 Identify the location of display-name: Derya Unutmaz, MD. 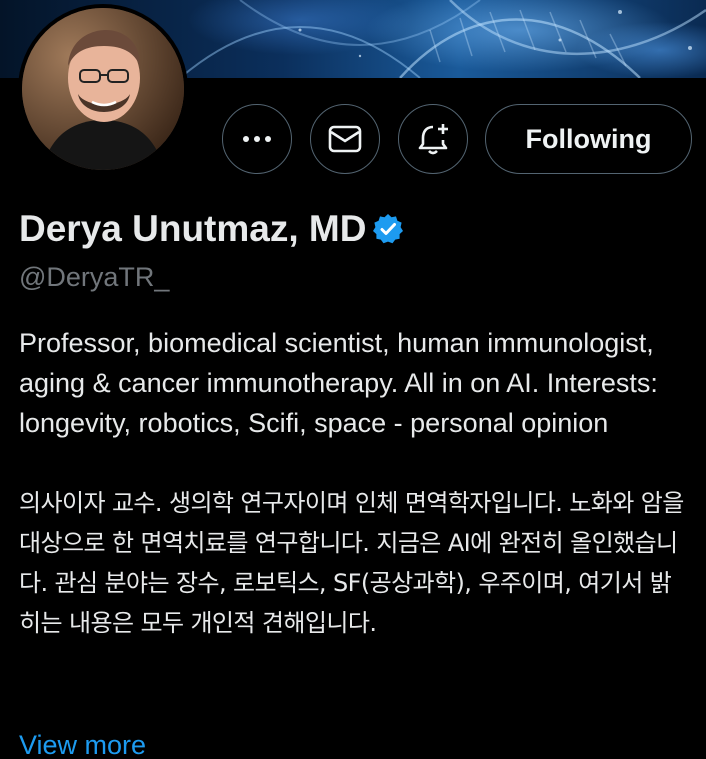
(193, 228).